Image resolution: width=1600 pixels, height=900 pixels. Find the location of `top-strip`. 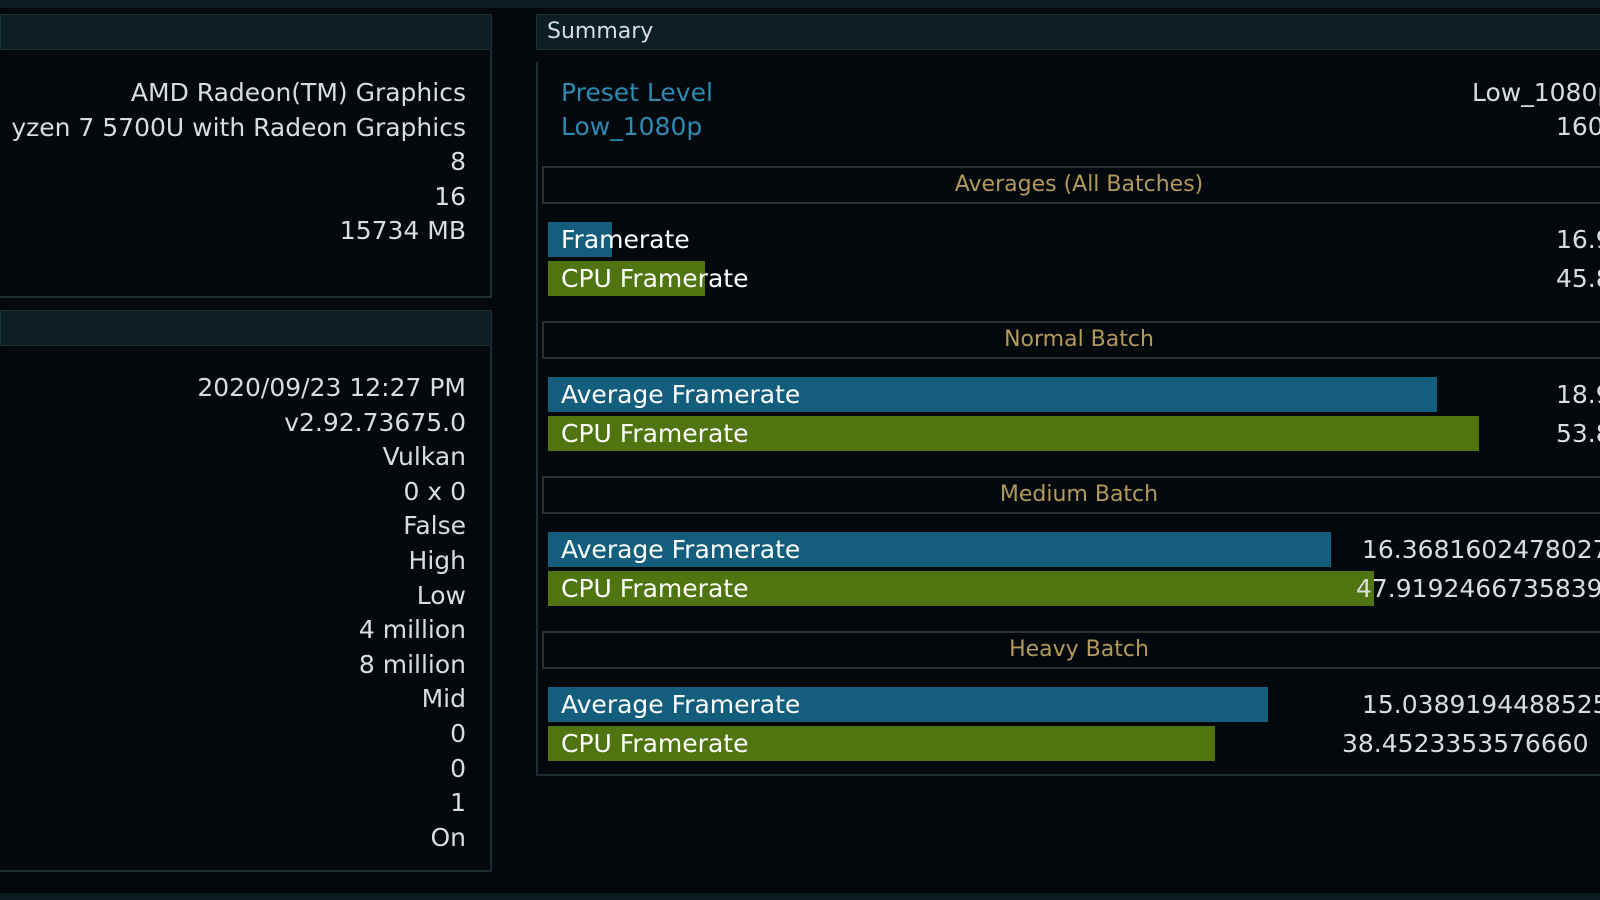

top-strip is located at coordinates (800, 4).